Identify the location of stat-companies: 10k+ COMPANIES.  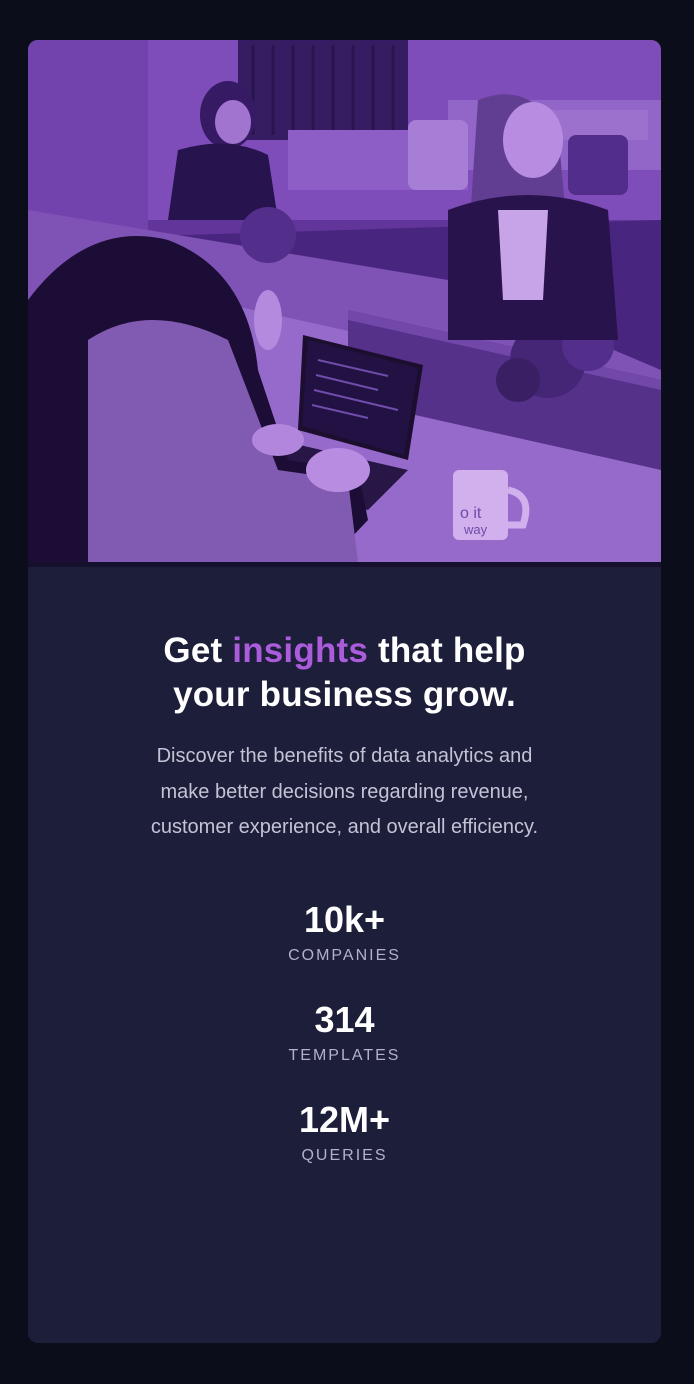
(344, 932).